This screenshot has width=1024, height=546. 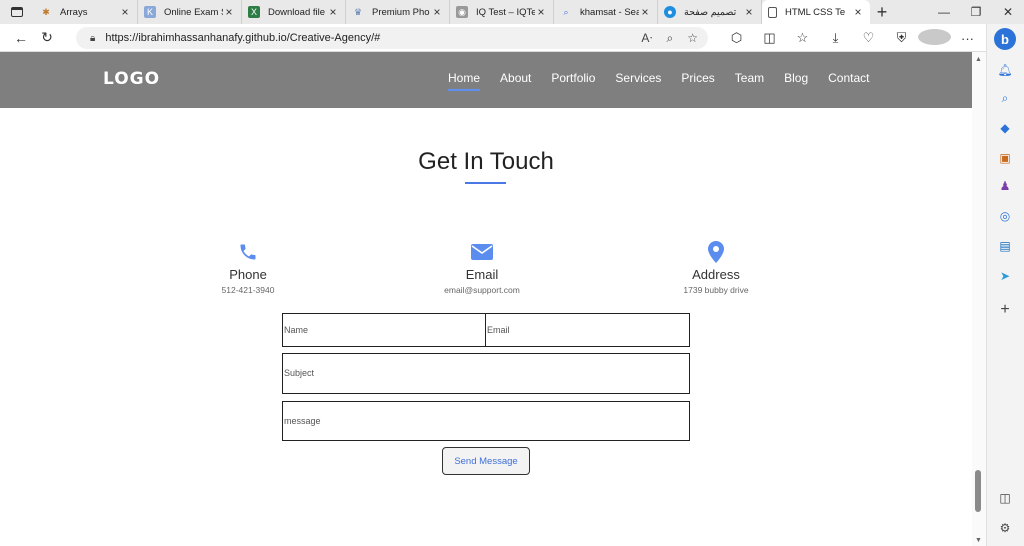 I want to click on more-menu-icon: ···, so click(x=967, y=38).